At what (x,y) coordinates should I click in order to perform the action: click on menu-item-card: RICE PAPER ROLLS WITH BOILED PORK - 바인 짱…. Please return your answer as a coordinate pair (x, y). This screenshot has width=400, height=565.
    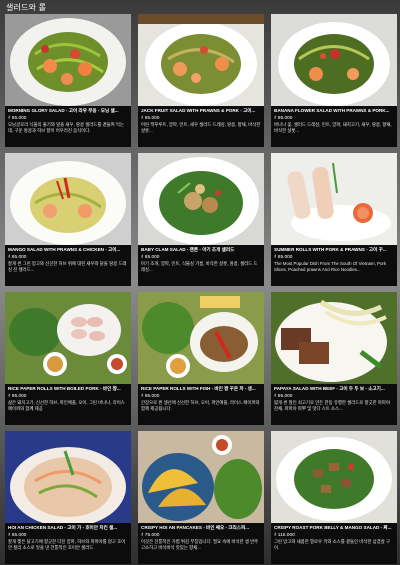
    Looking at the image, I should click on (68, 358).